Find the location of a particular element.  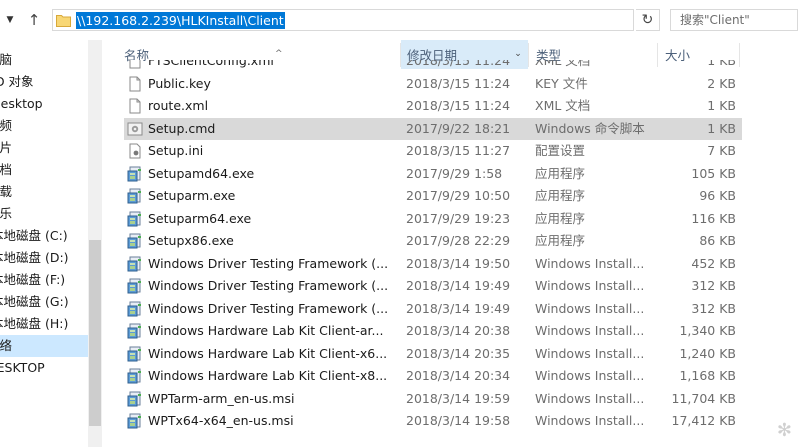

nav-item: Desktop is located at coordinates (44, 104).